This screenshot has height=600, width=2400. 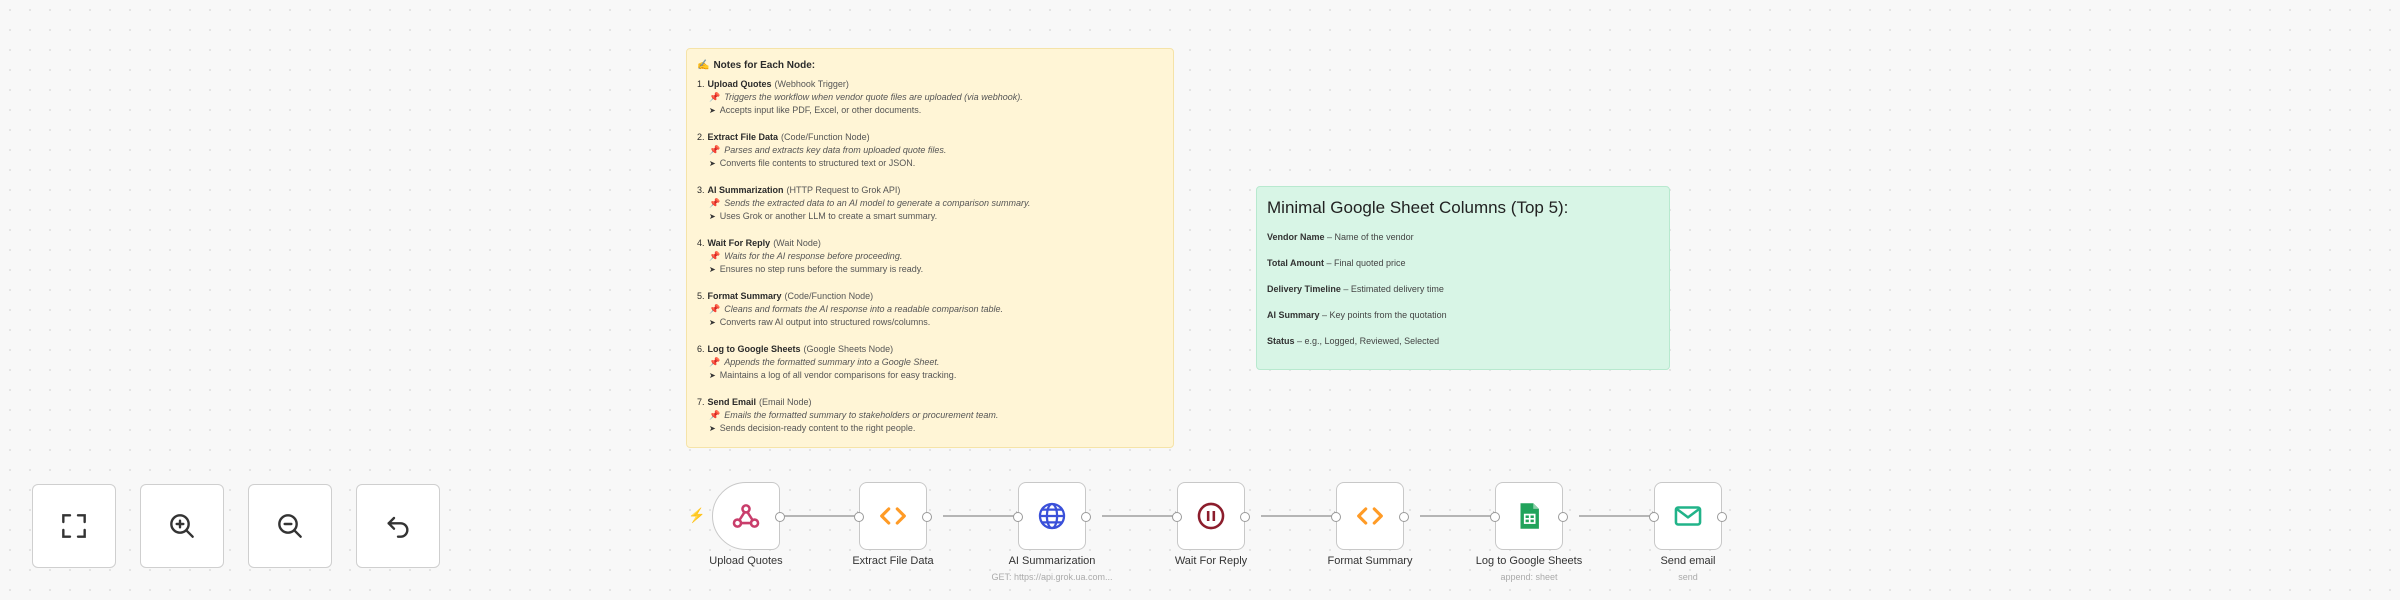 I want to click on node-label: Format Summary, so click(x=1370, y=561).